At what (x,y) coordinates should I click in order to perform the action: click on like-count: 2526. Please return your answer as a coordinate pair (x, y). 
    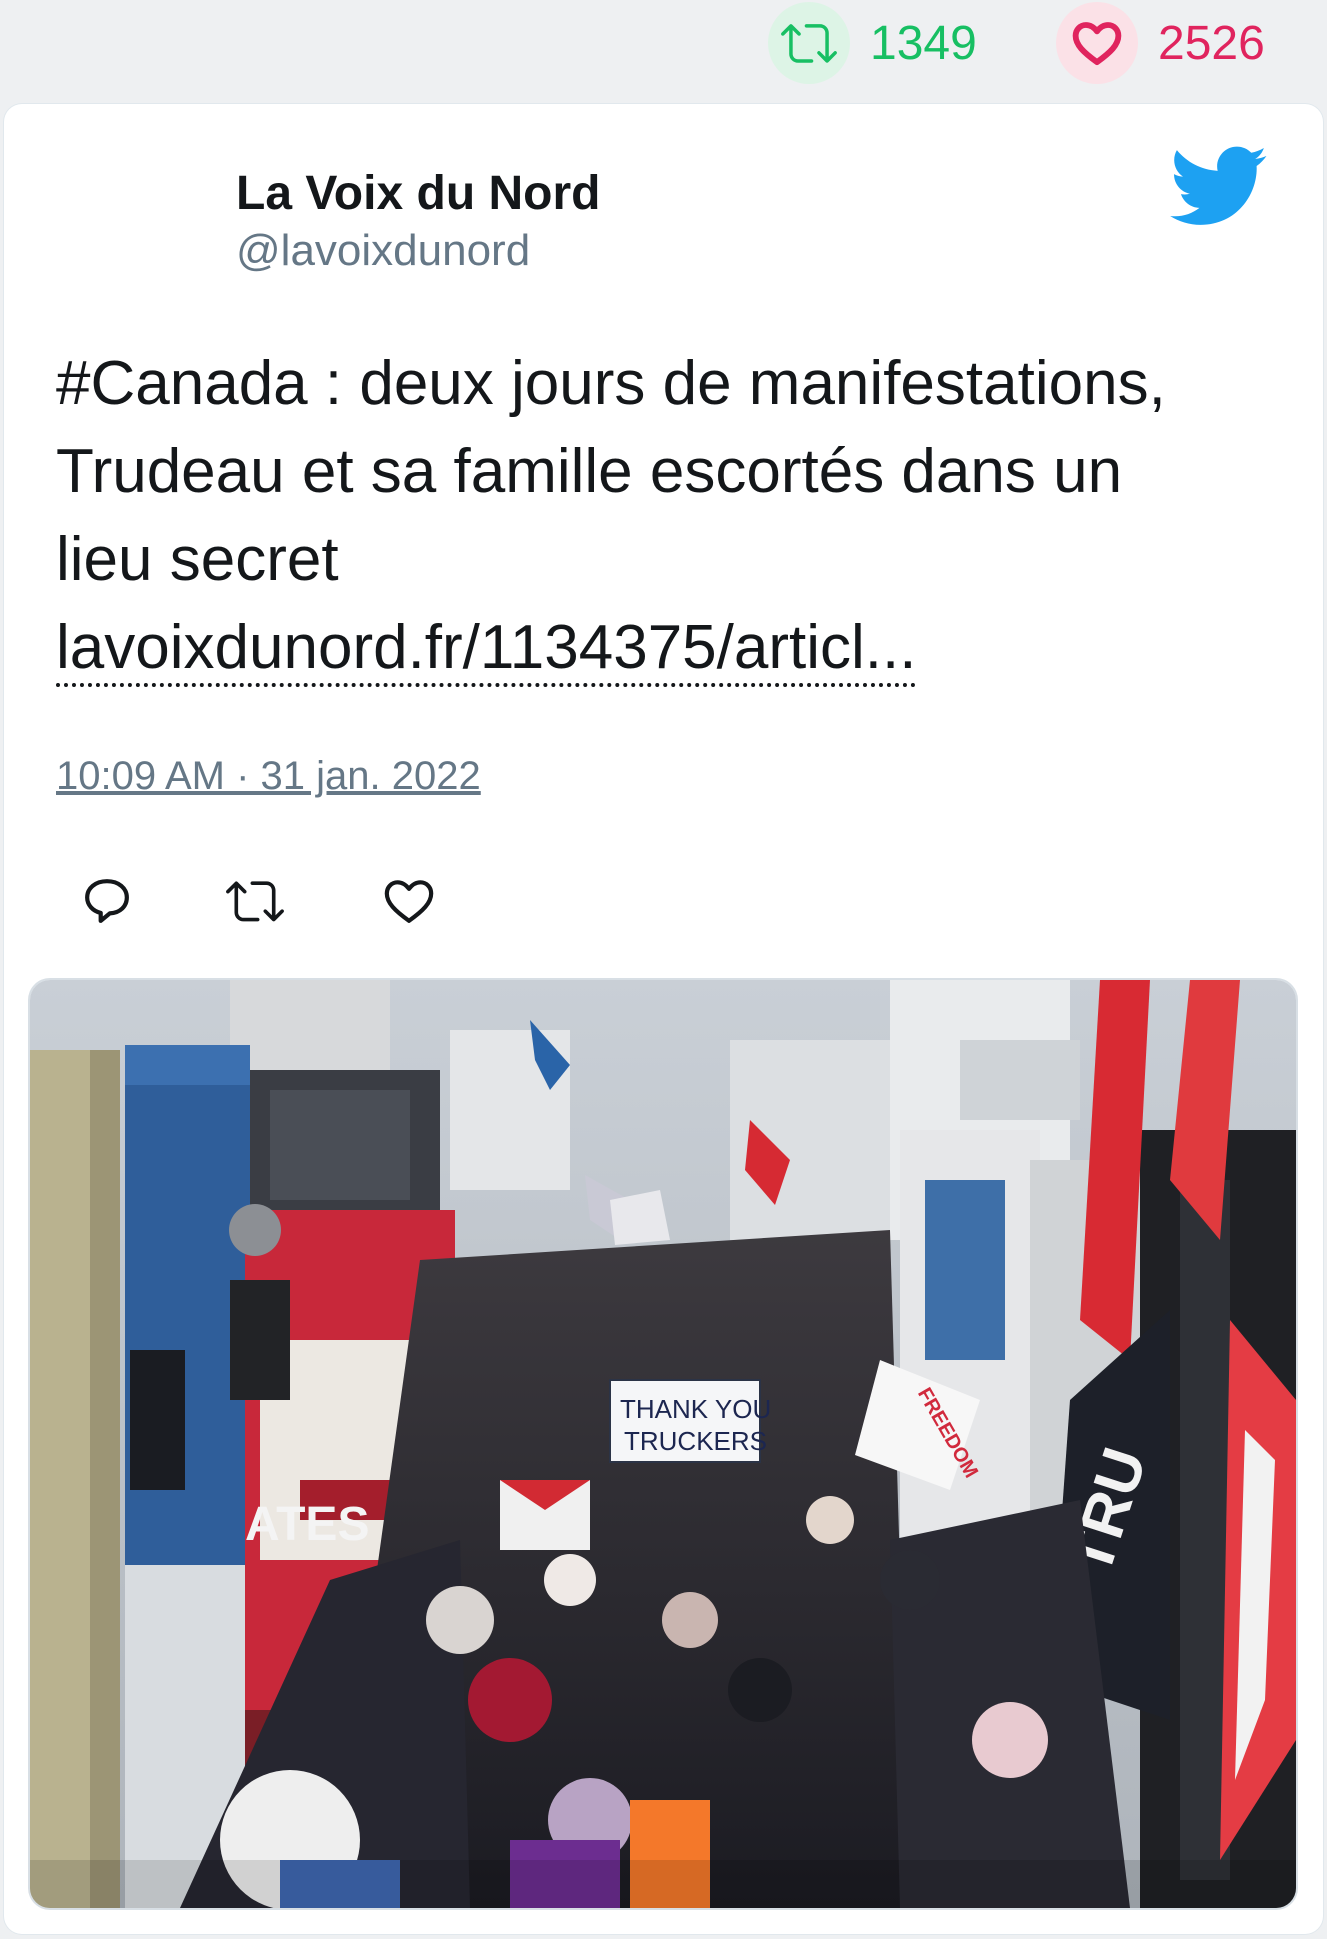
    Looking at the image, I should click on (1211, 43).